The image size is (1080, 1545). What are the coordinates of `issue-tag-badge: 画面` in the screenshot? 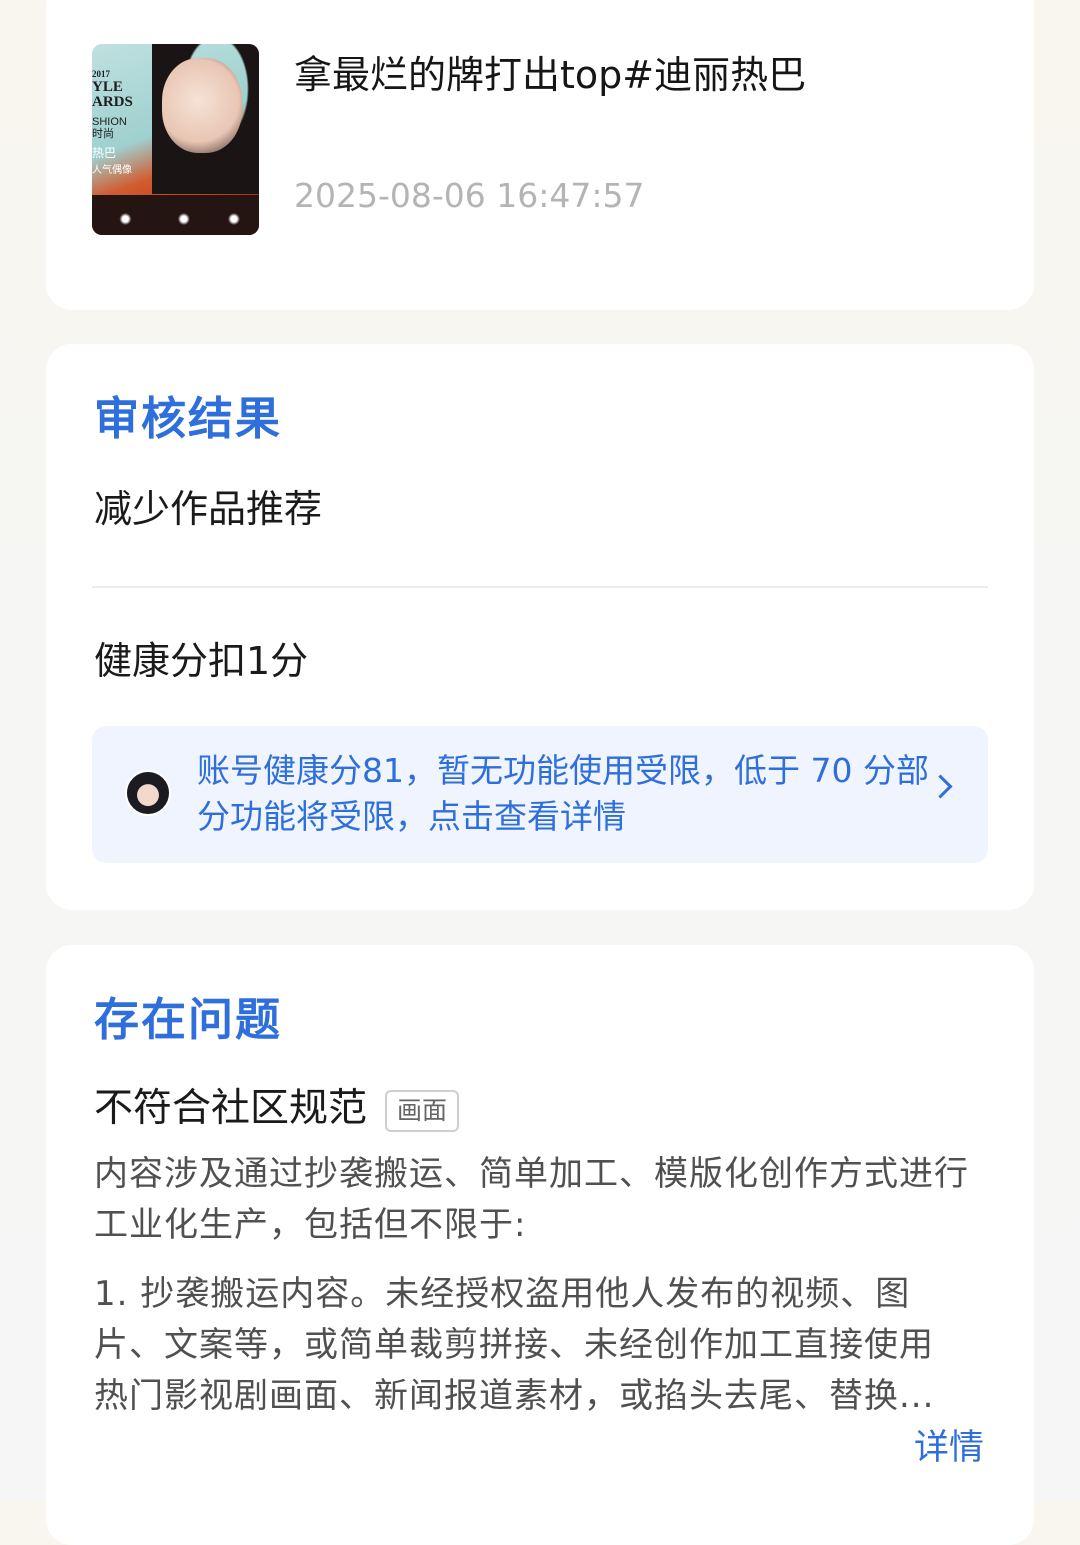 It's located at (422, 1111).